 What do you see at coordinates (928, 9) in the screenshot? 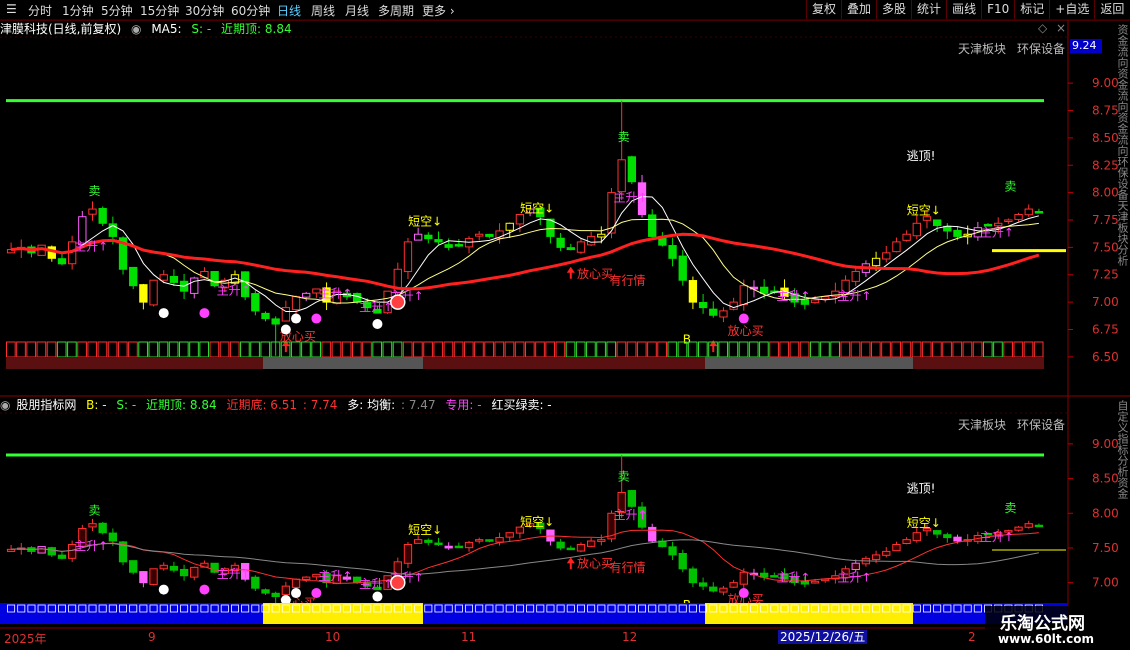
I see `toolbar-button-3: 统计` at bounding box center [928, 9].